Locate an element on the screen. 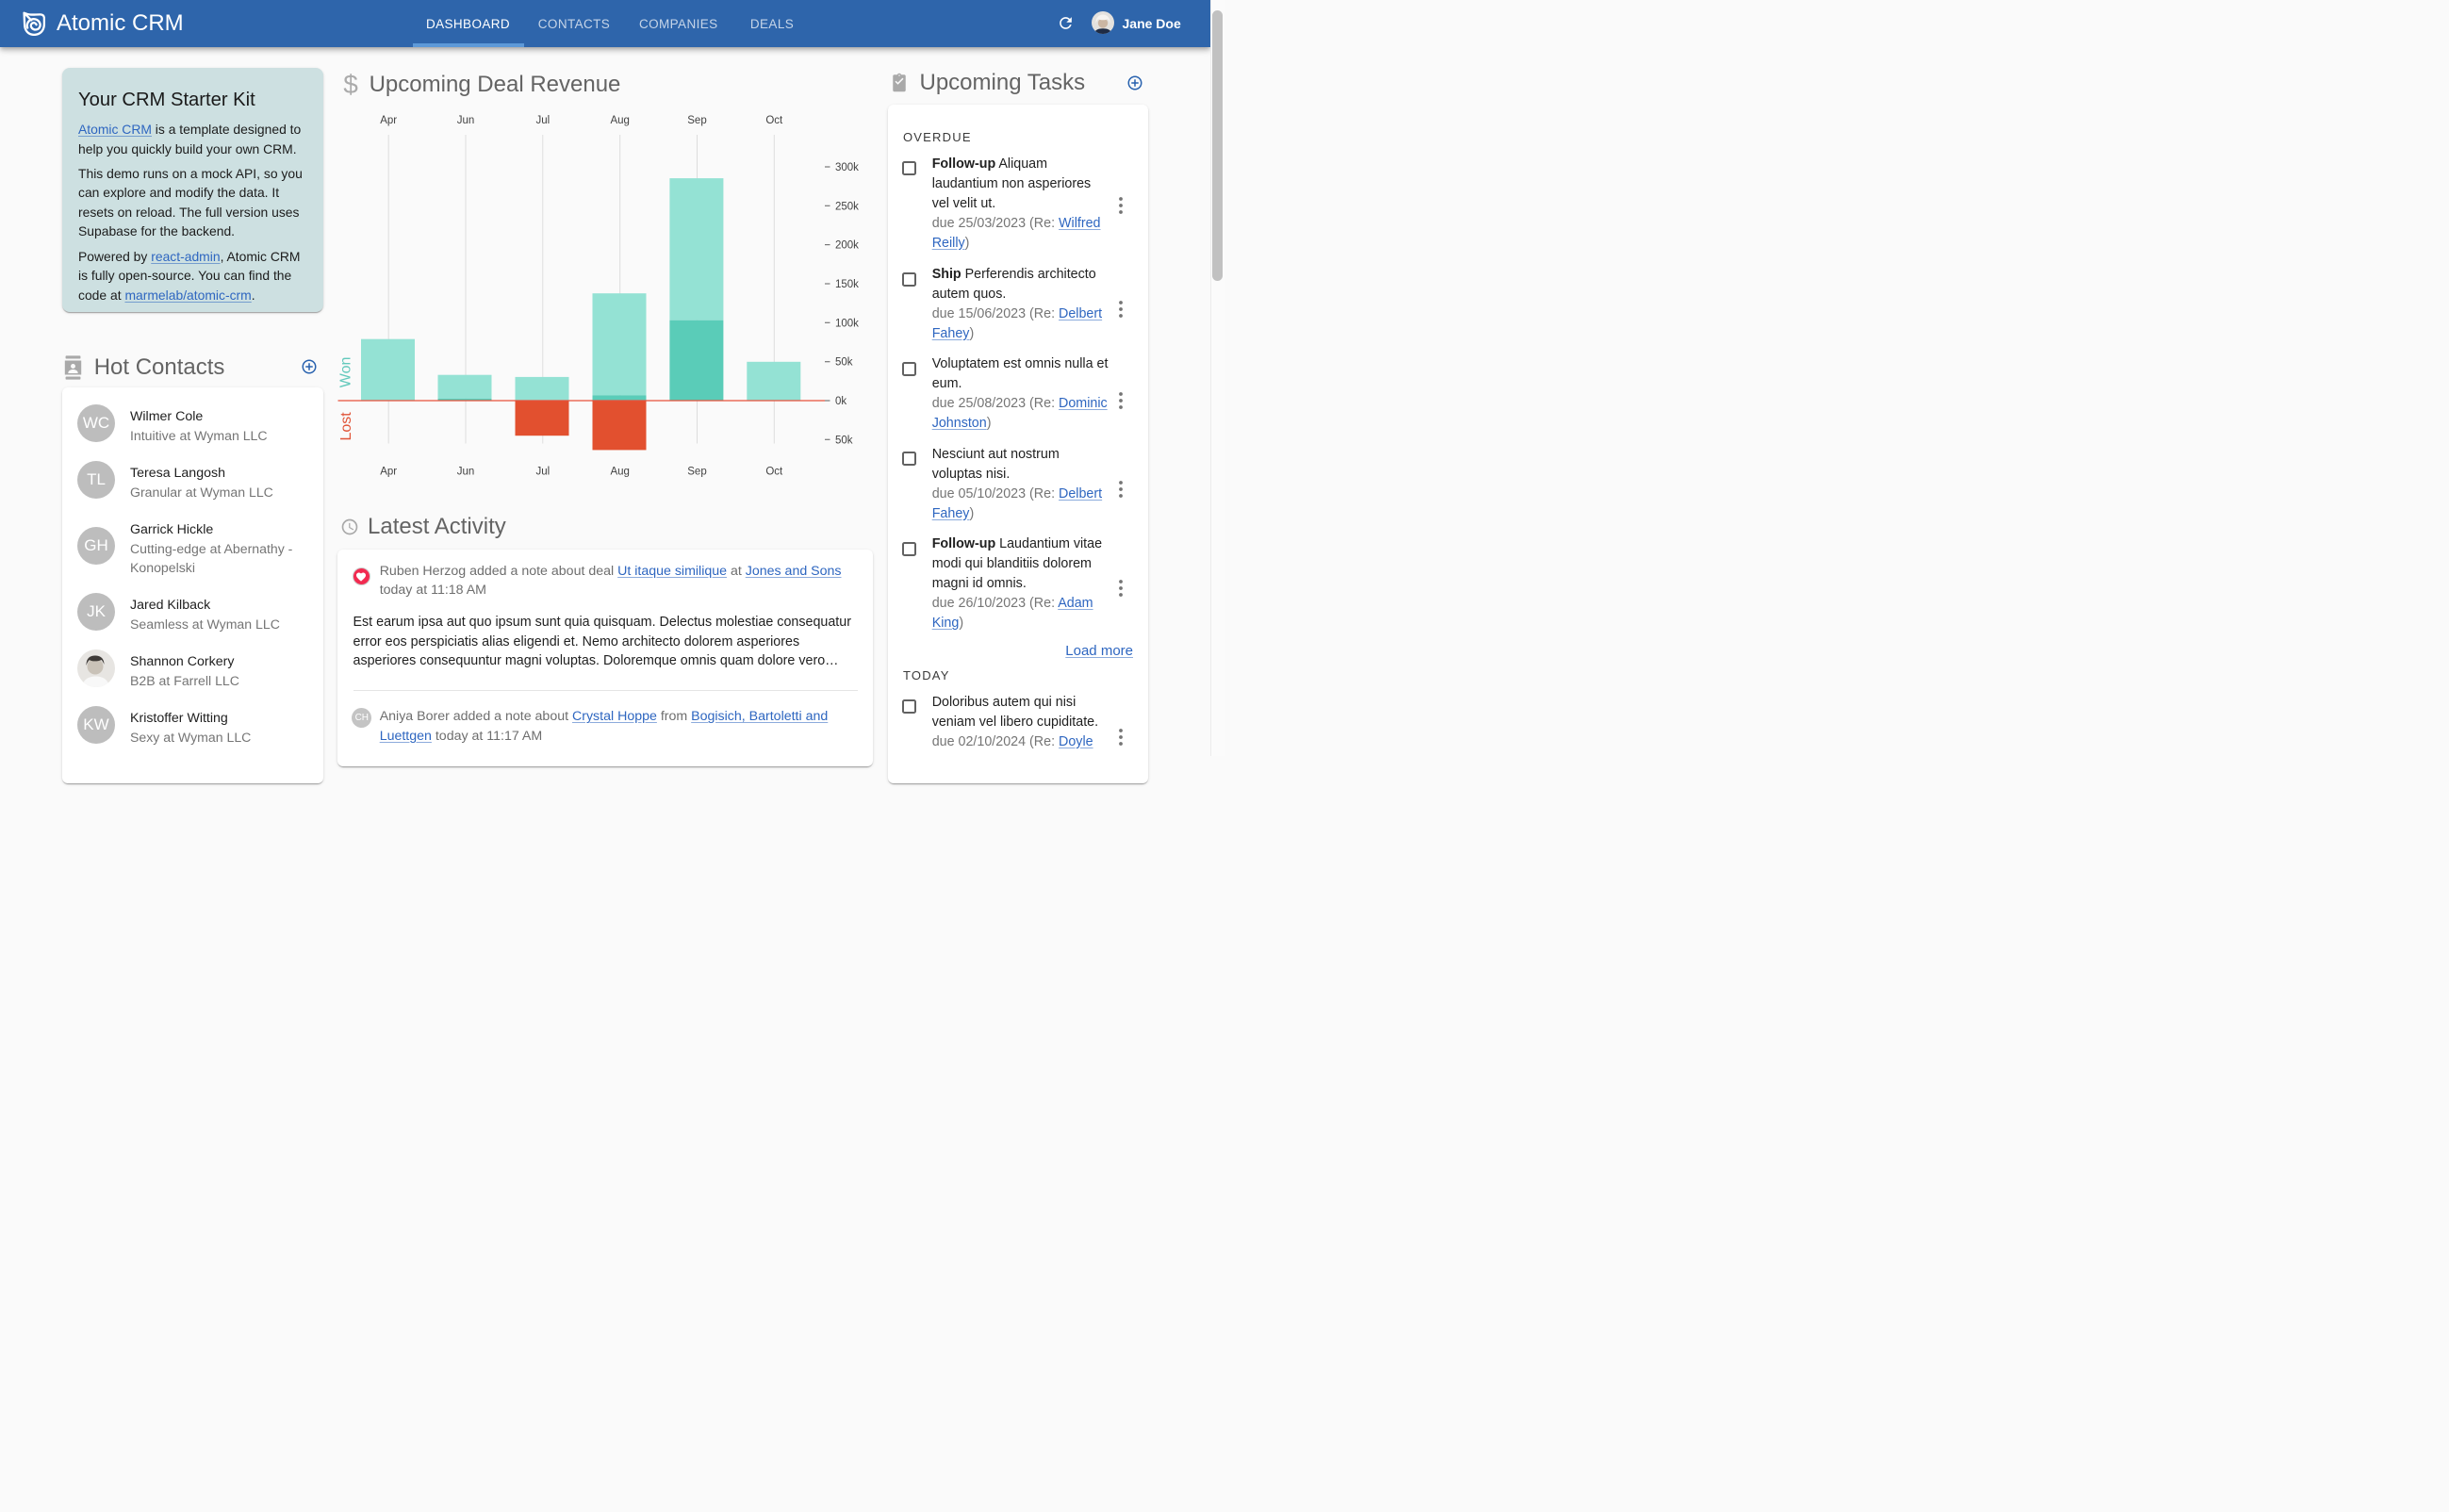 The width and height of the screenshot is (2449, 1512). svg-text: Won is located at coordinates (346, 373).